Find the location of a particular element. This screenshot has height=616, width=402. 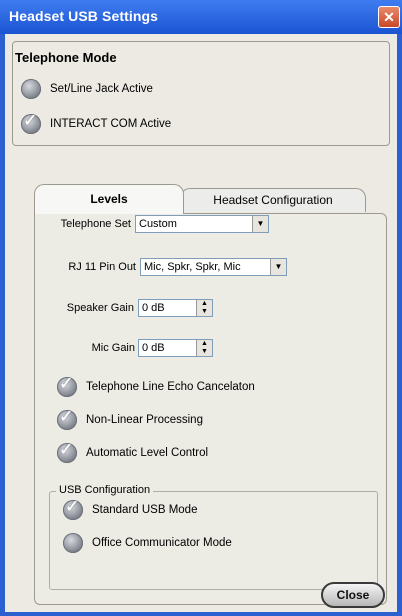

automatic-level-control-label: Automatic Level Control is located at coordinates (147, 453).